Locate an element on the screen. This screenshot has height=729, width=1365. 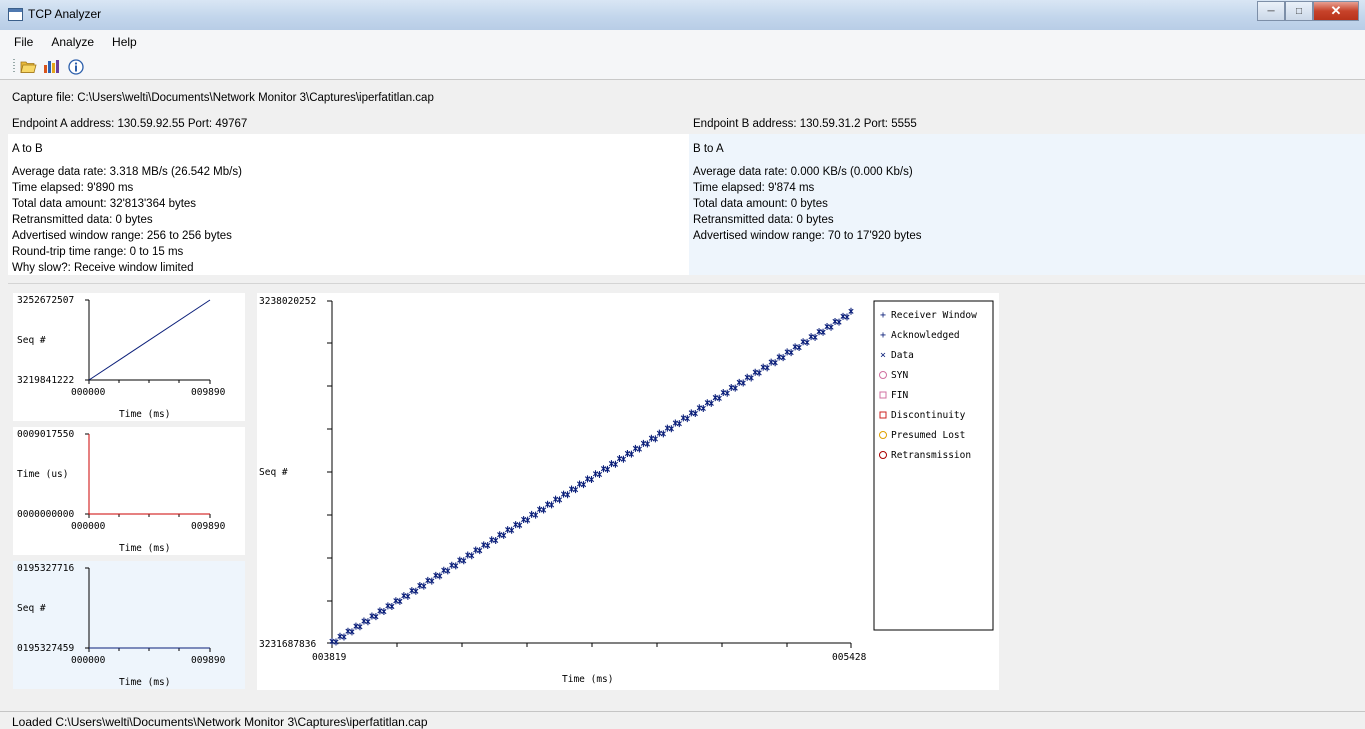
y-axis-label: Time (us) is located at coordinates (42, 474).